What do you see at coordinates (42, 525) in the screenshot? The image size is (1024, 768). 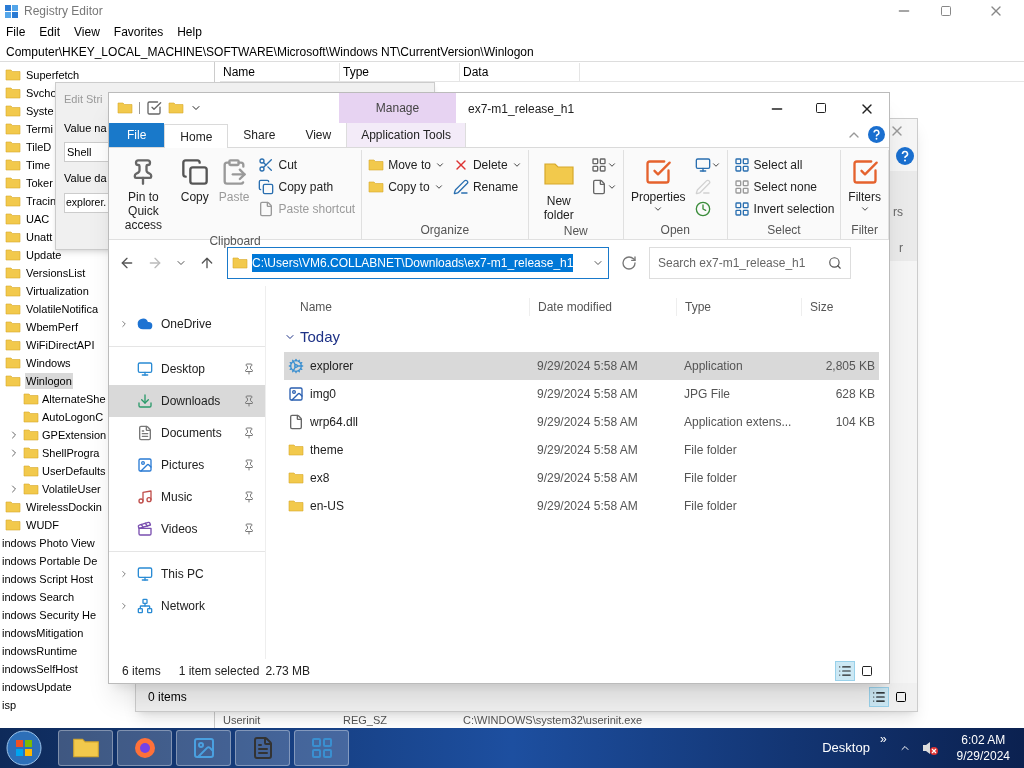 I see `tree-item: WUDF` at bounding box center [42, 525].